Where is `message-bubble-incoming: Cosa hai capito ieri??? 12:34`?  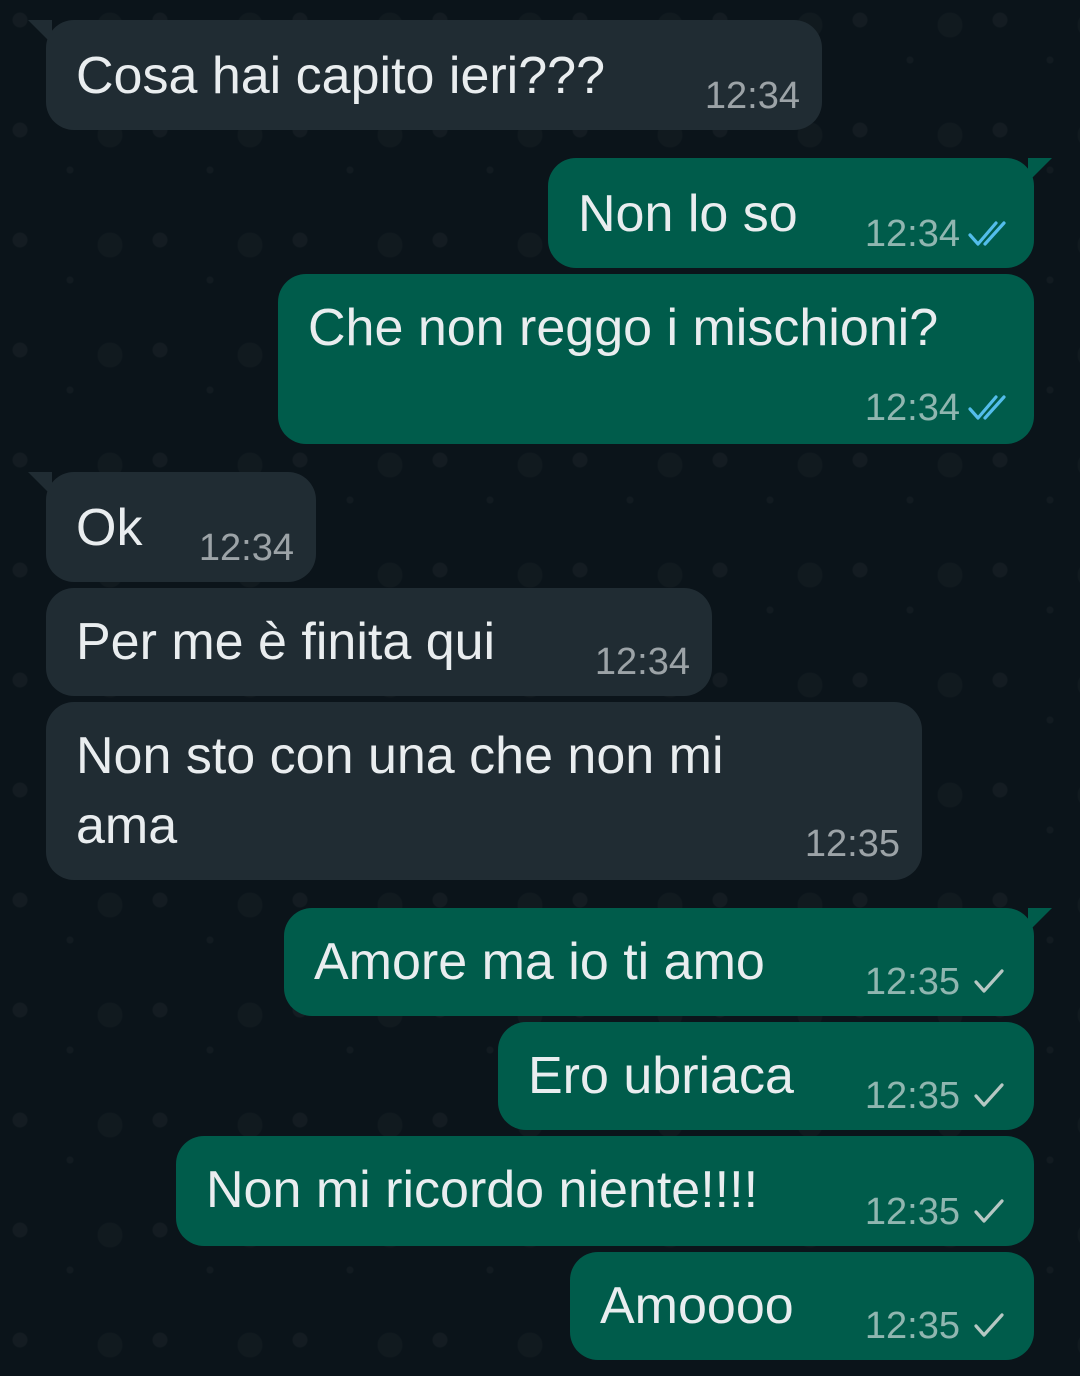 message-bubble-incoming: Cosa hai capito ieri??? 12:34 is located at coordinates (425, 75).